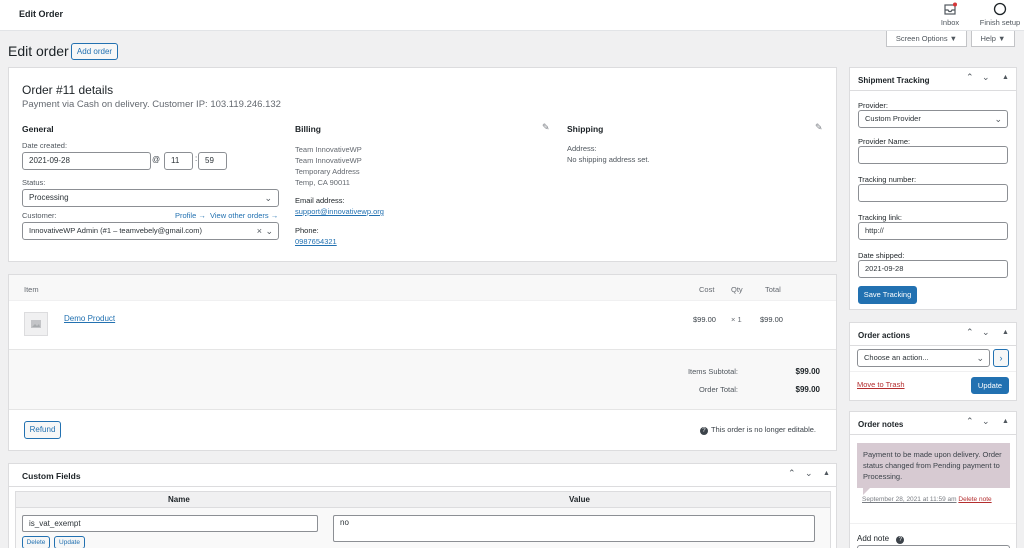  I want to click on finish-setup-label: Finish setup, so click(1000, 22).